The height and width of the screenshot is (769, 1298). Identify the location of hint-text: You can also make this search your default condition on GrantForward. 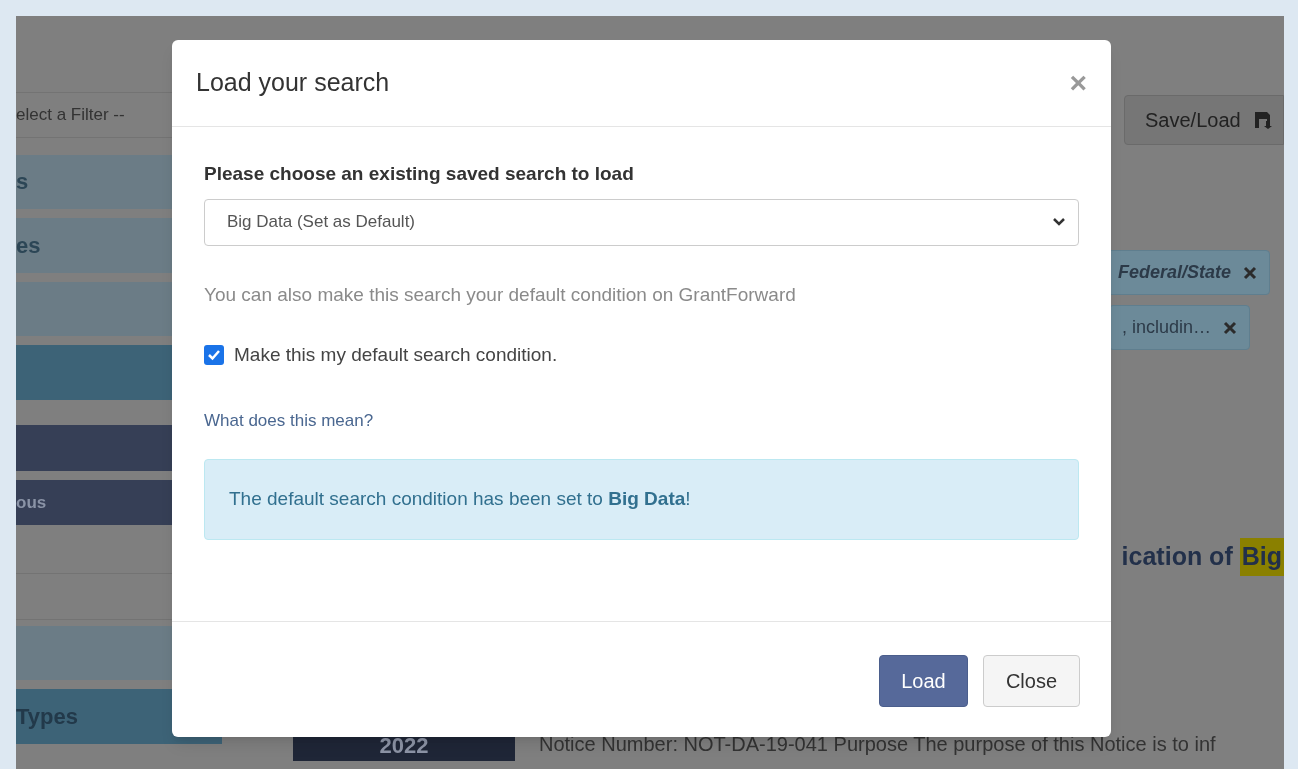
(500, 294).